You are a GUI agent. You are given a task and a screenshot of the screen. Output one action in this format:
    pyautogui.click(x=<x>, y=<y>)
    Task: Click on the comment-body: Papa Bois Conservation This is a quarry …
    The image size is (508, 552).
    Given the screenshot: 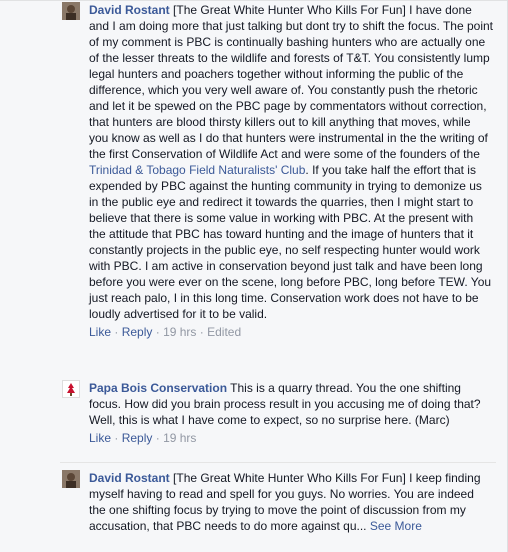 What is the action you would take?
    pyautogui.click(x=291, y=413)
    